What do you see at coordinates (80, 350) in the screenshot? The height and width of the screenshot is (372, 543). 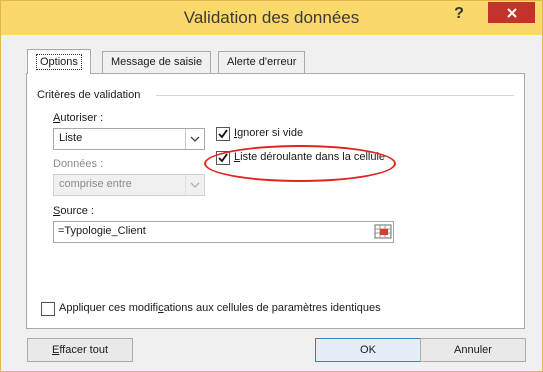 I see `clear-all-button: Effacer tout` at bounding box center [80, 350].